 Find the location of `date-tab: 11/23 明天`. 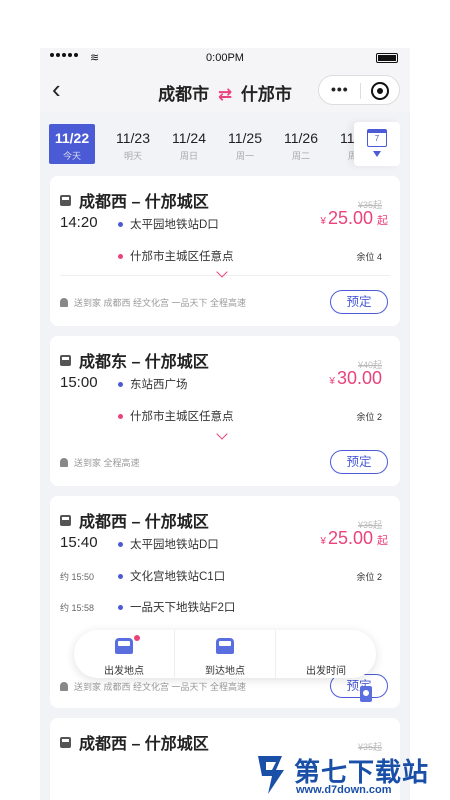

date-tab: 11/23 明天 is located at coordinates (133, 144).